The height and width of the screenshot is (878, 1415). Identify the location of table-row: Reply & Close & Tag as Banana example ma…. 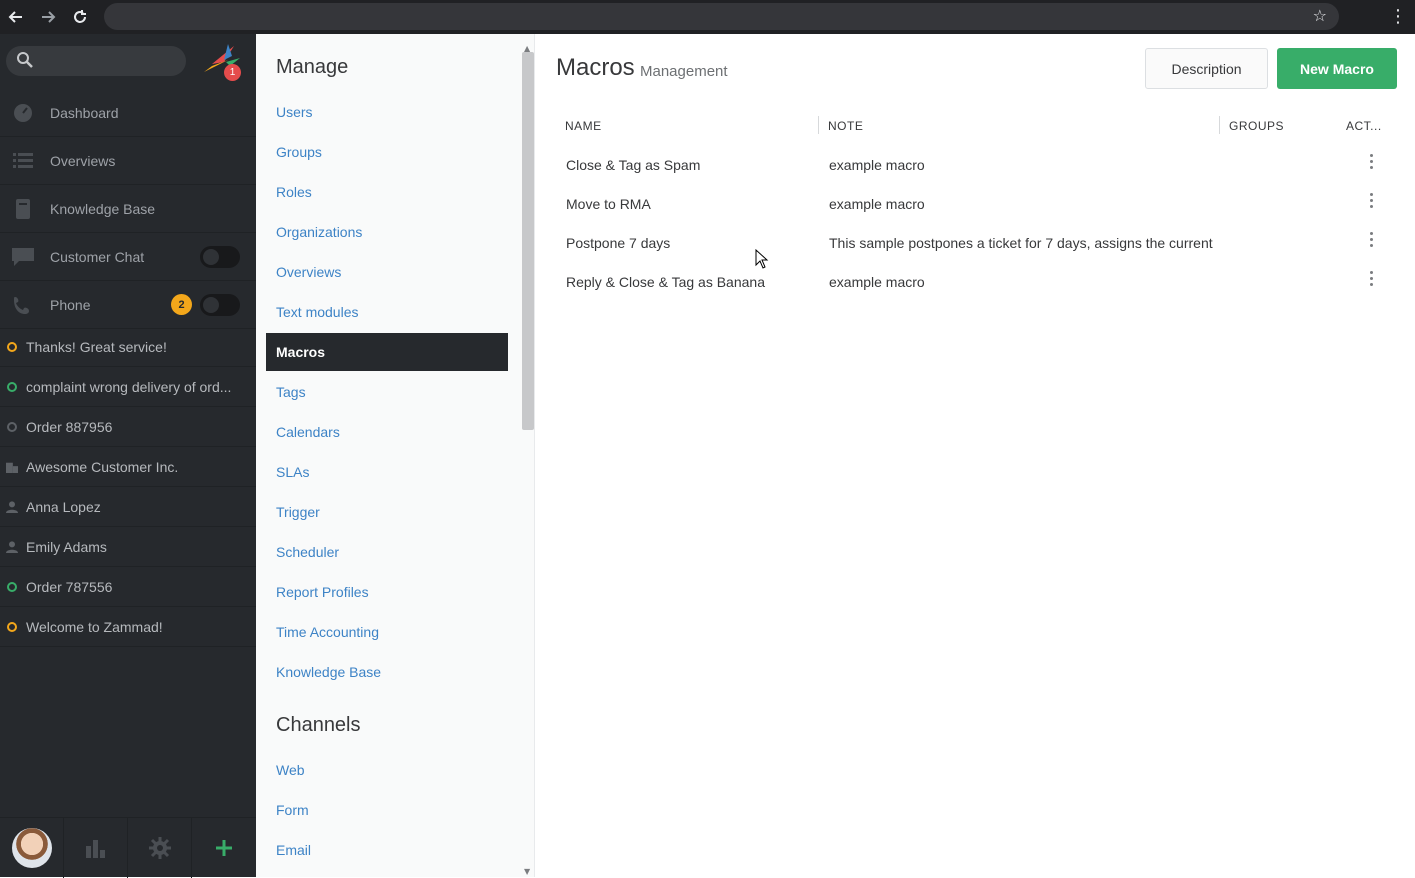
(978, 282).